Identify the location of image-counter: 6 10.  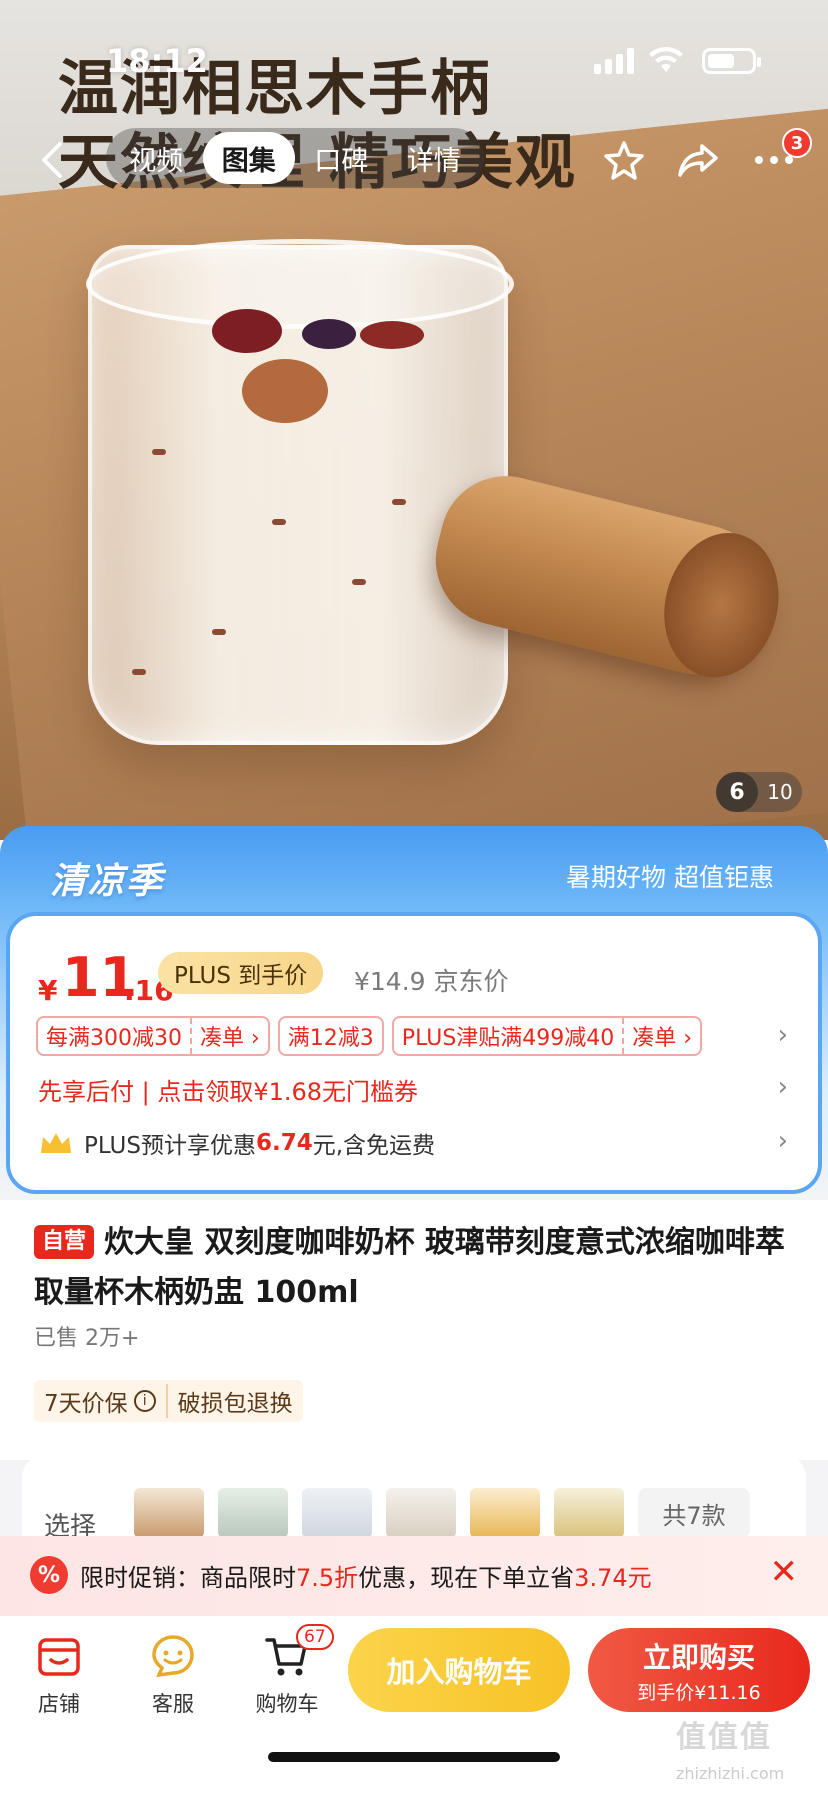
(759, 792).